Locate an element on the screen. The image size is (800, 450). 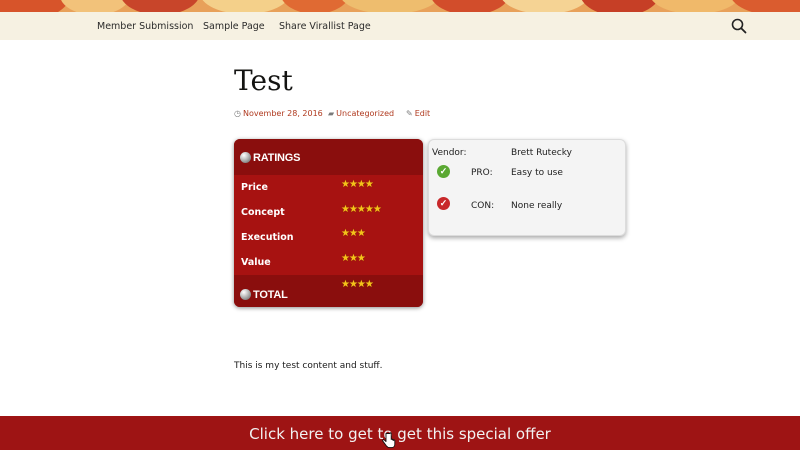
header-banner is located at coordinates (400, 6).